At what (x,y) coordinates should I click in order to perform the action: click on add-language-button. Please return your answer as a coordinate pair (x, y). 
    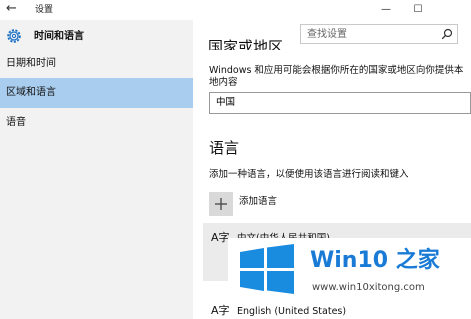
    Looking at the image, I should click on (221, 204).